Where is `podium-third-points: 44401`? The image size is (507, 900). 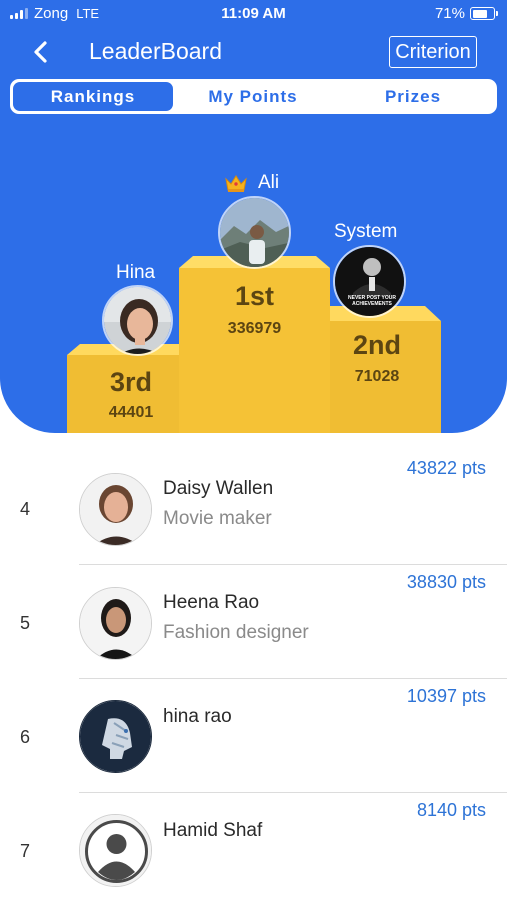 podium-third-points: 44401 is located at coordinates (131, 412).